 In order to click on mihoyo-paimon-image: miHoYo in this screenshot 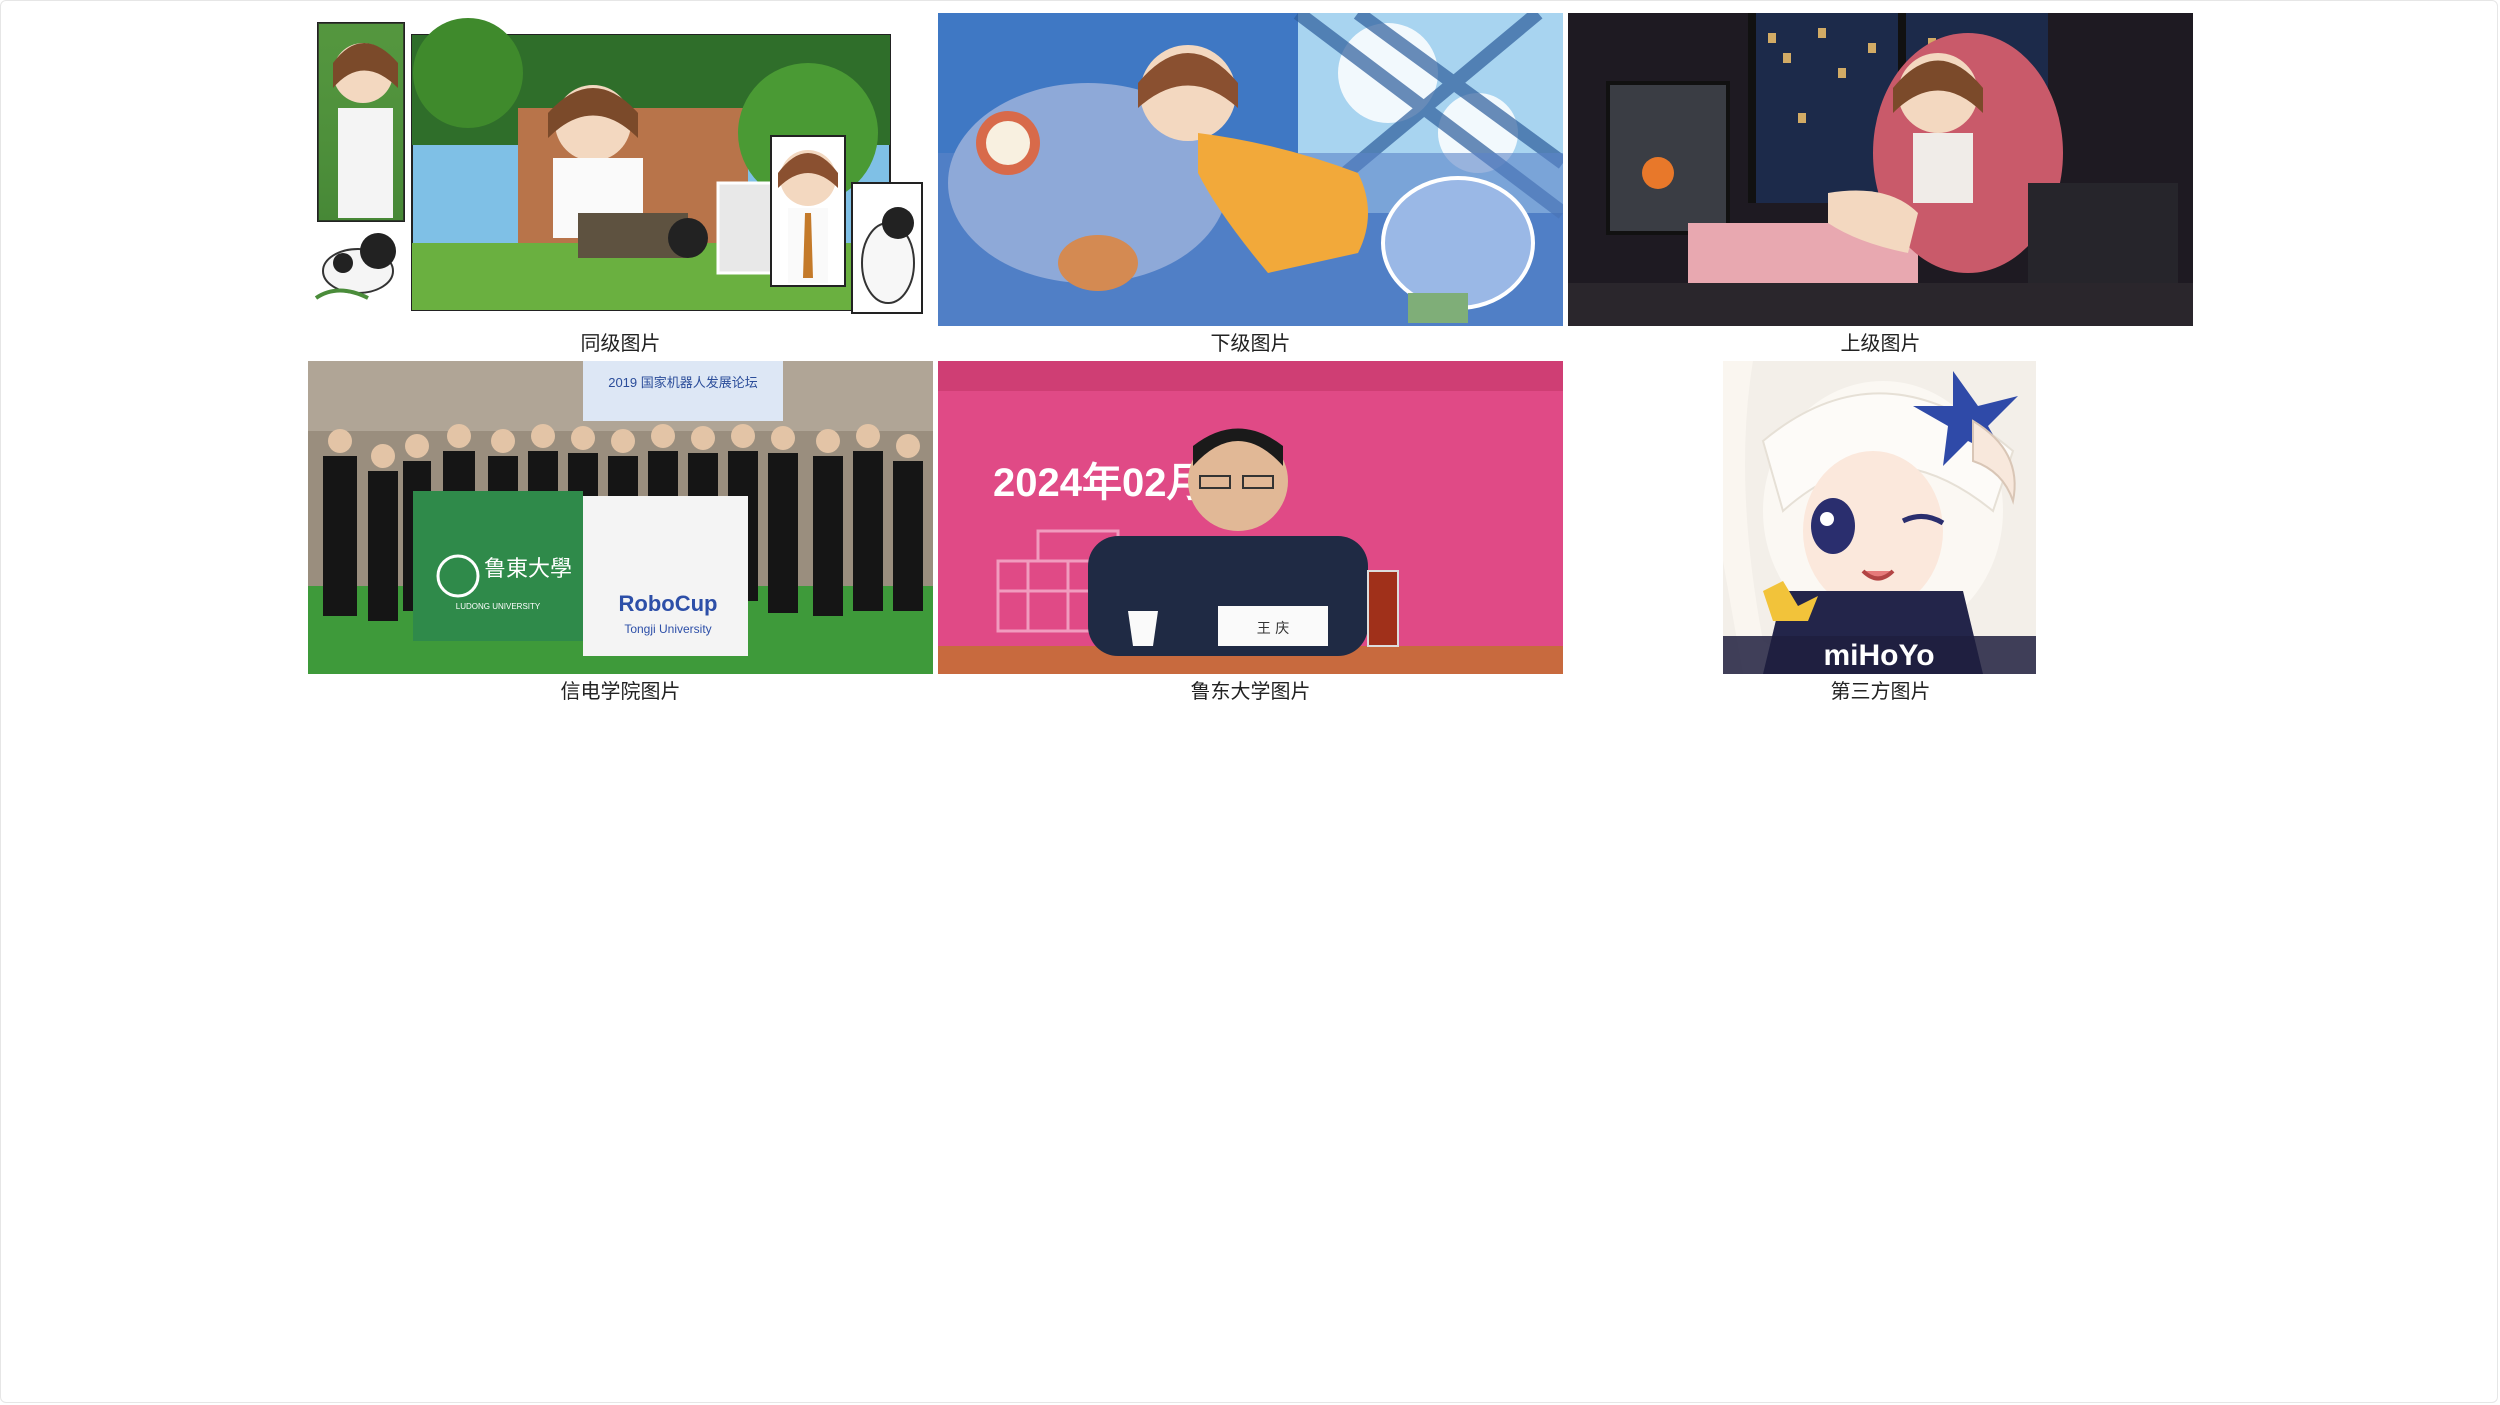, I will do `click(1879, 517)`.